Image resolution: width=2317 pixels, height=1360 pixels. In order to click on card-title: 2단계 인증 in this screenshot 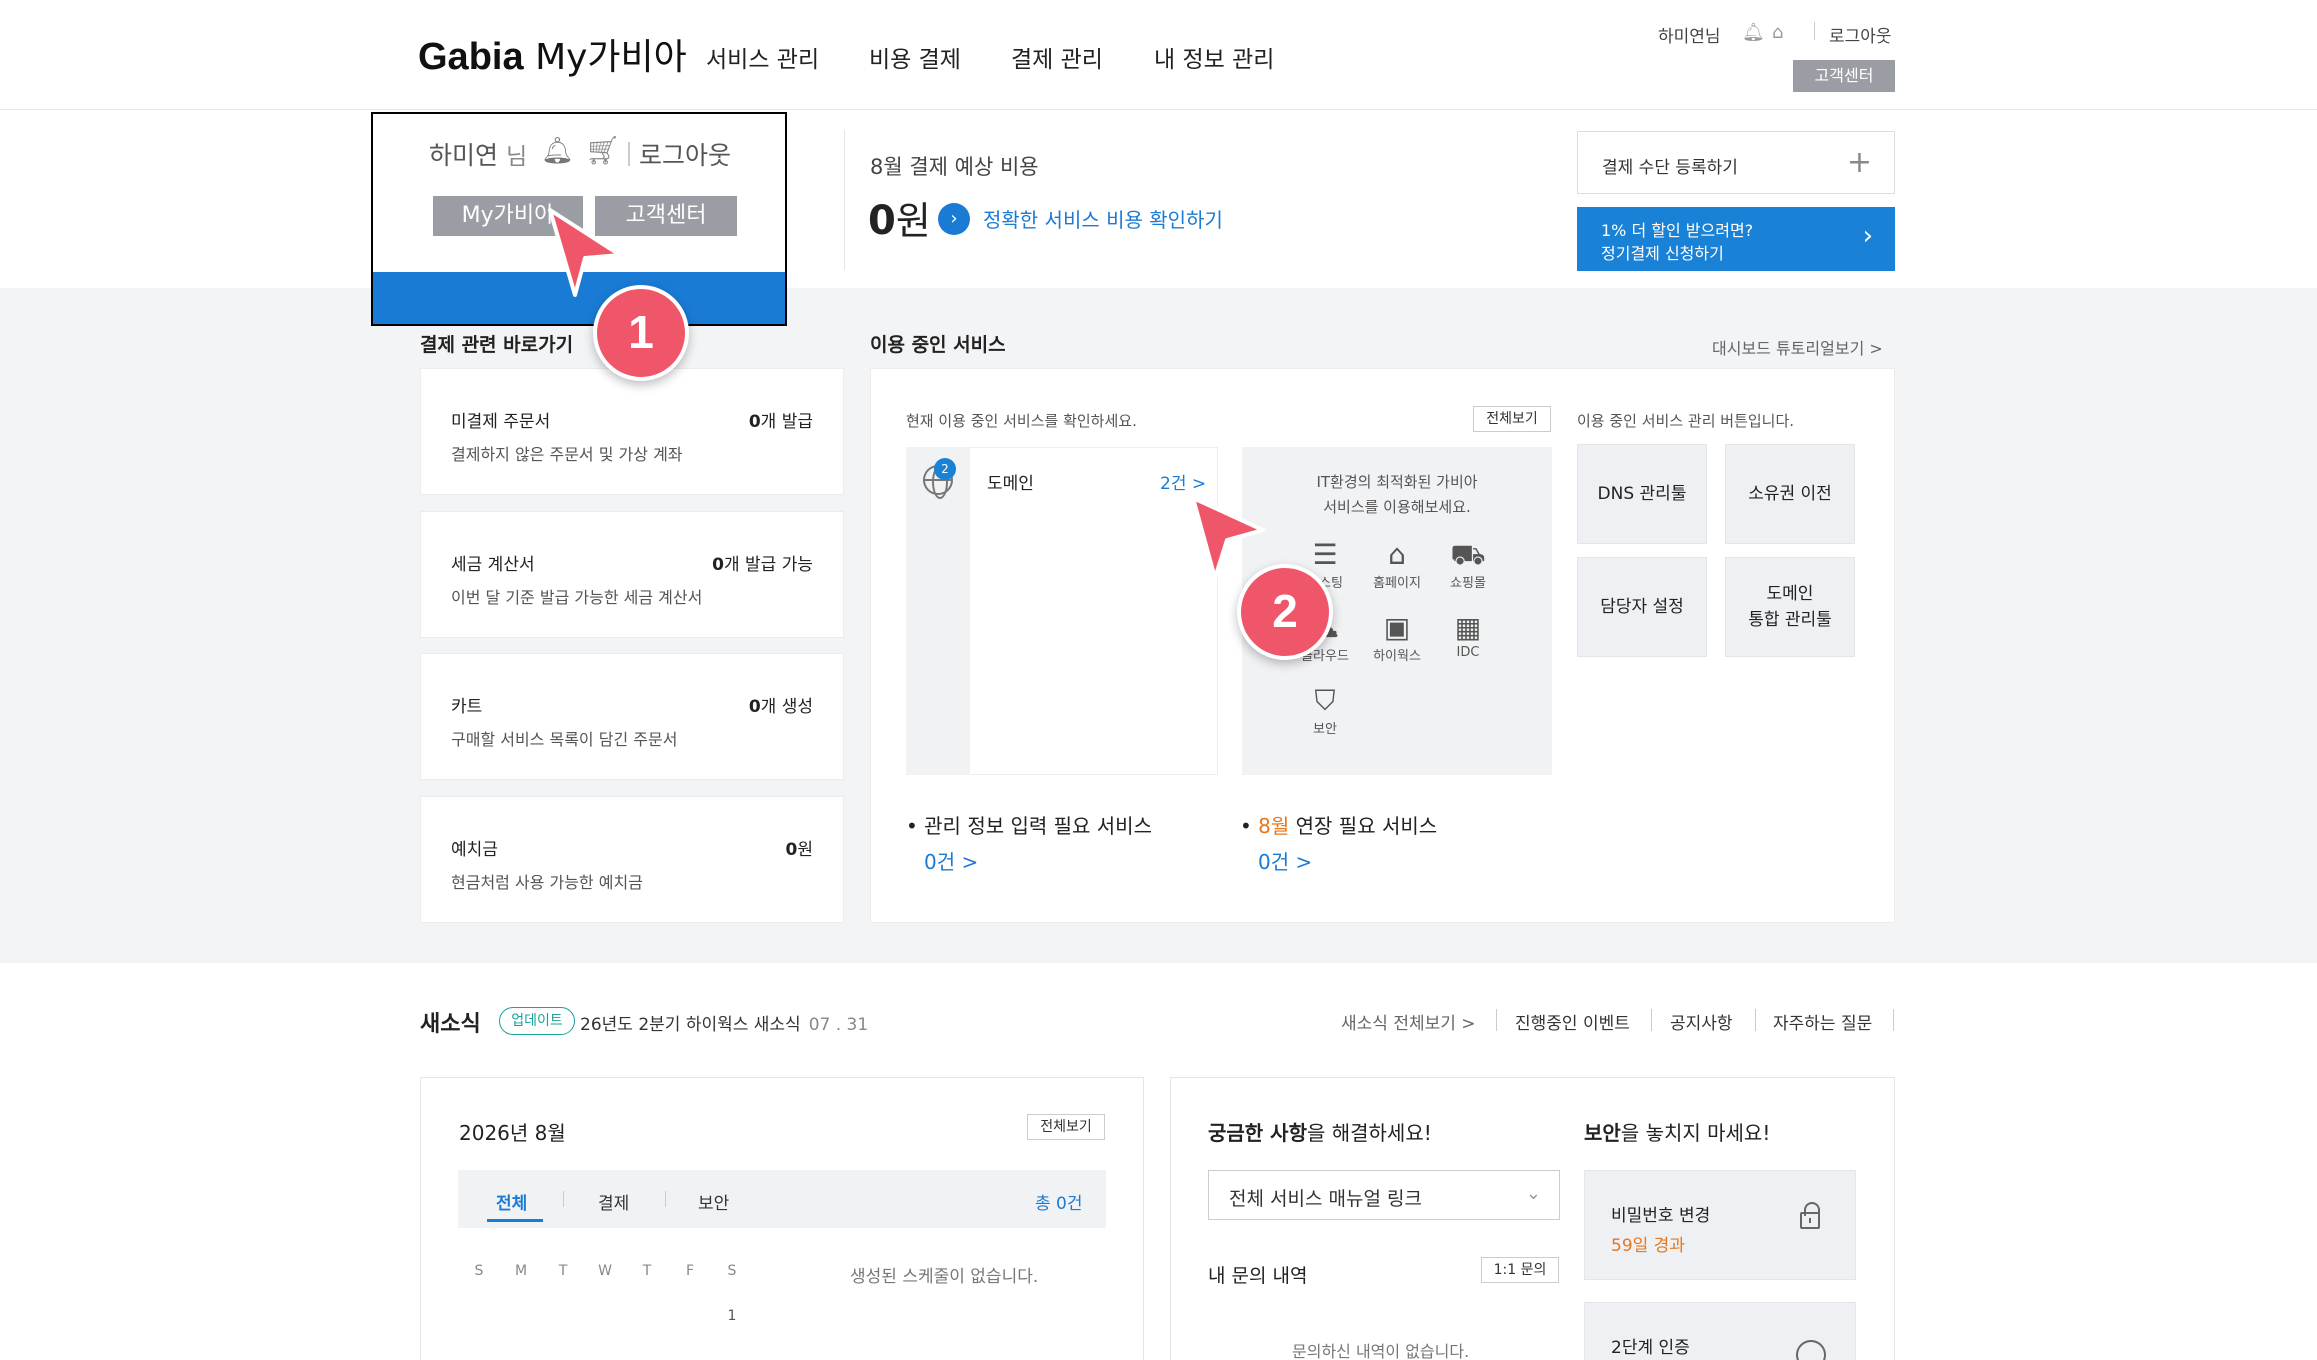, I will do `click(1650, 1348)`.